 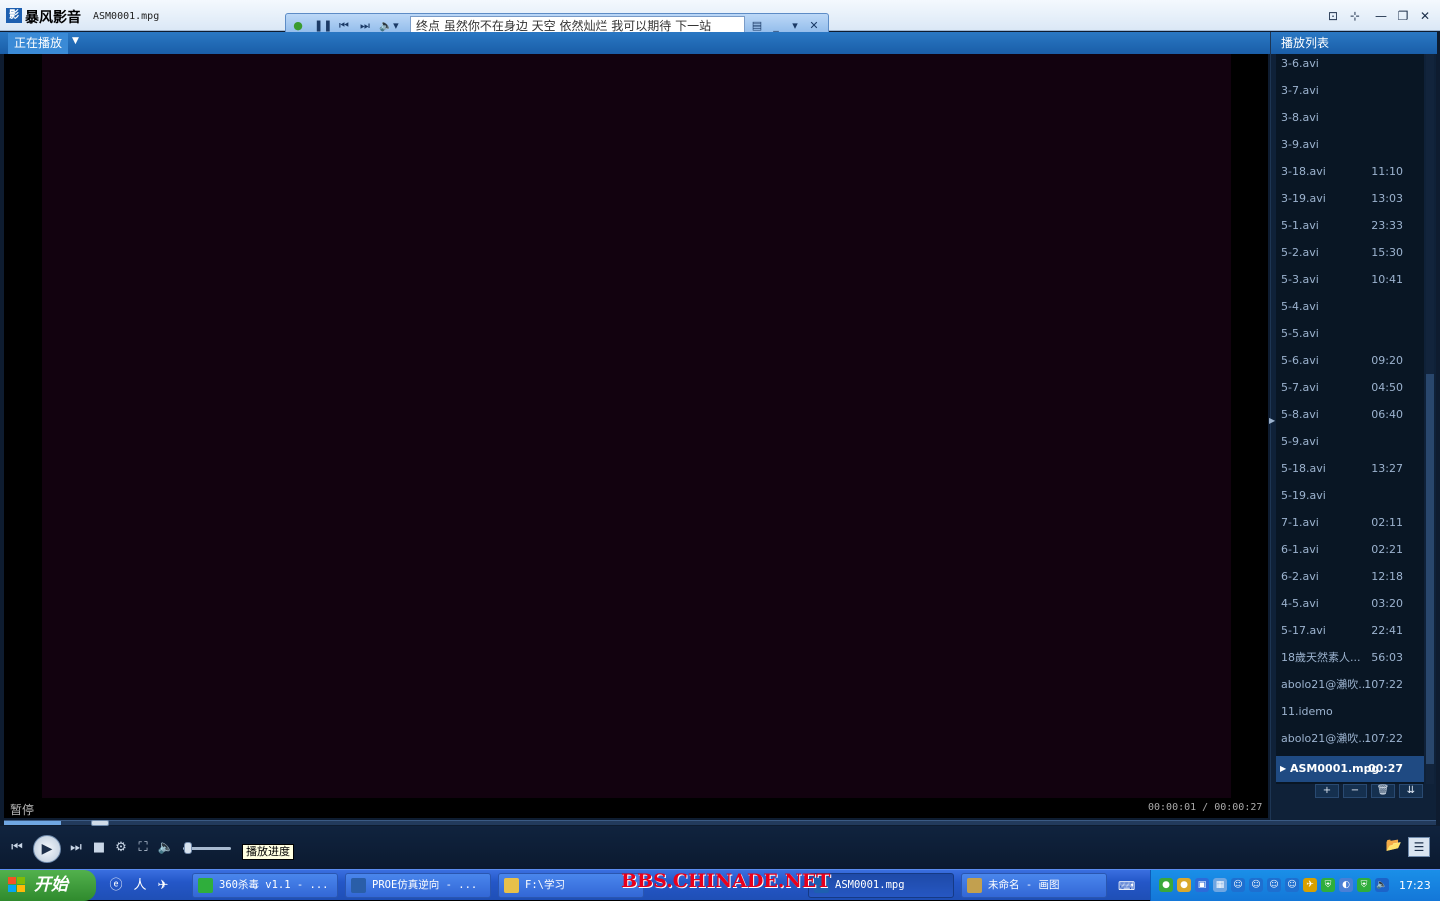 I want to click on start-button: 开始, so click(x=48, y=885).